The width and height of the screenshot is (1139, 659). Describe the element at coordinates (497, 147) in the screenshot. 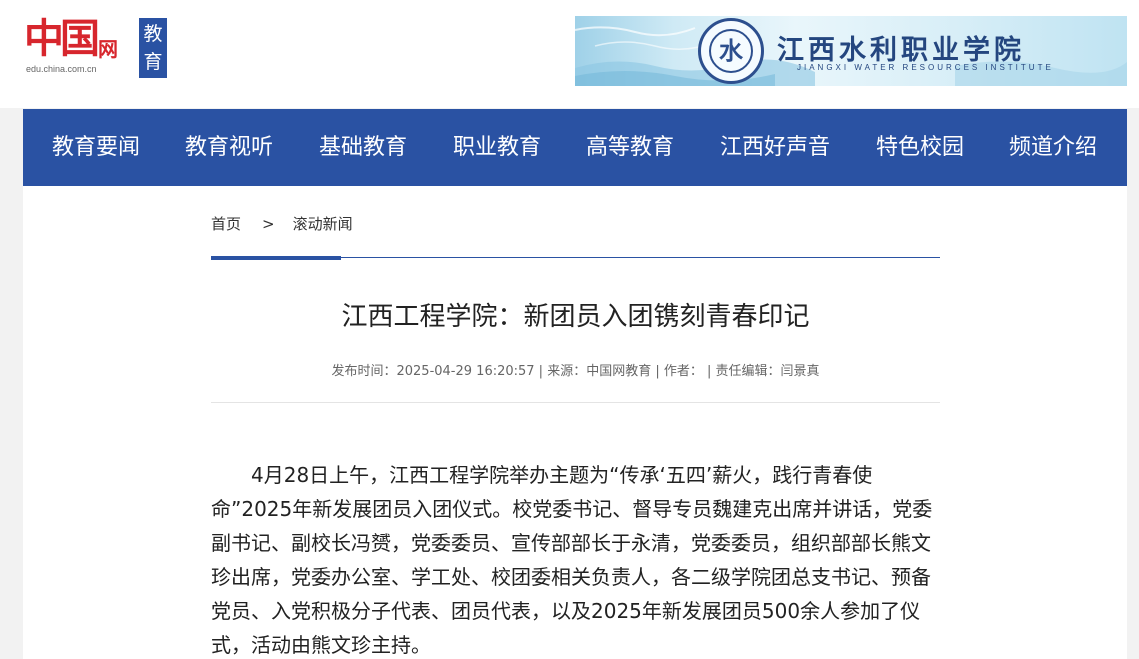

I see `nav-item-vocational-education: 职业教育` at that location.